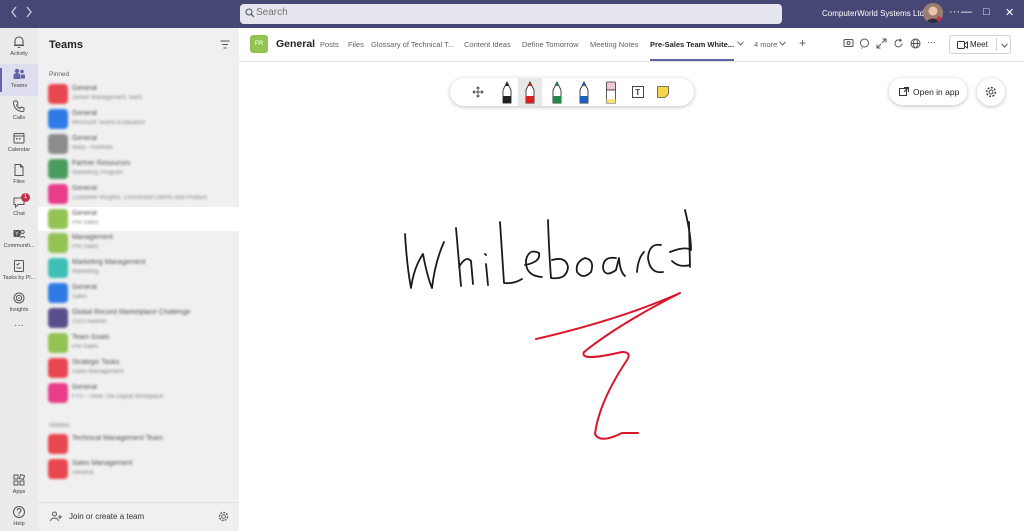 This screenshot has height=531, width=1024. Describe the element at coordinates (138, 444) in the screenshot. I see `team-item: Technical Management Team` at that location.